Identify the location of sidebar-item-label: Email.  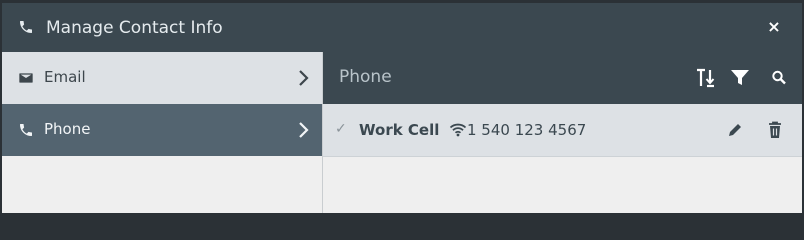
(65, 77).